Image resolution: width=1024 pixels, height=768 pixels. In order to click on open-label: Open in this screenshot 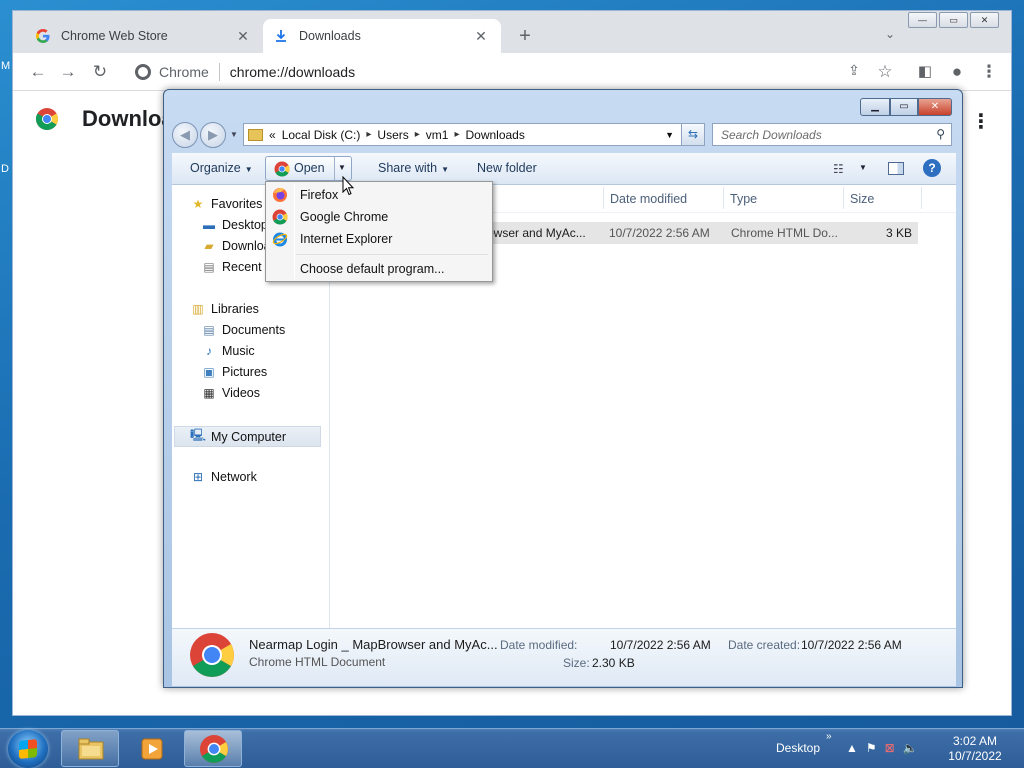, I will do `click(309, 168)`.